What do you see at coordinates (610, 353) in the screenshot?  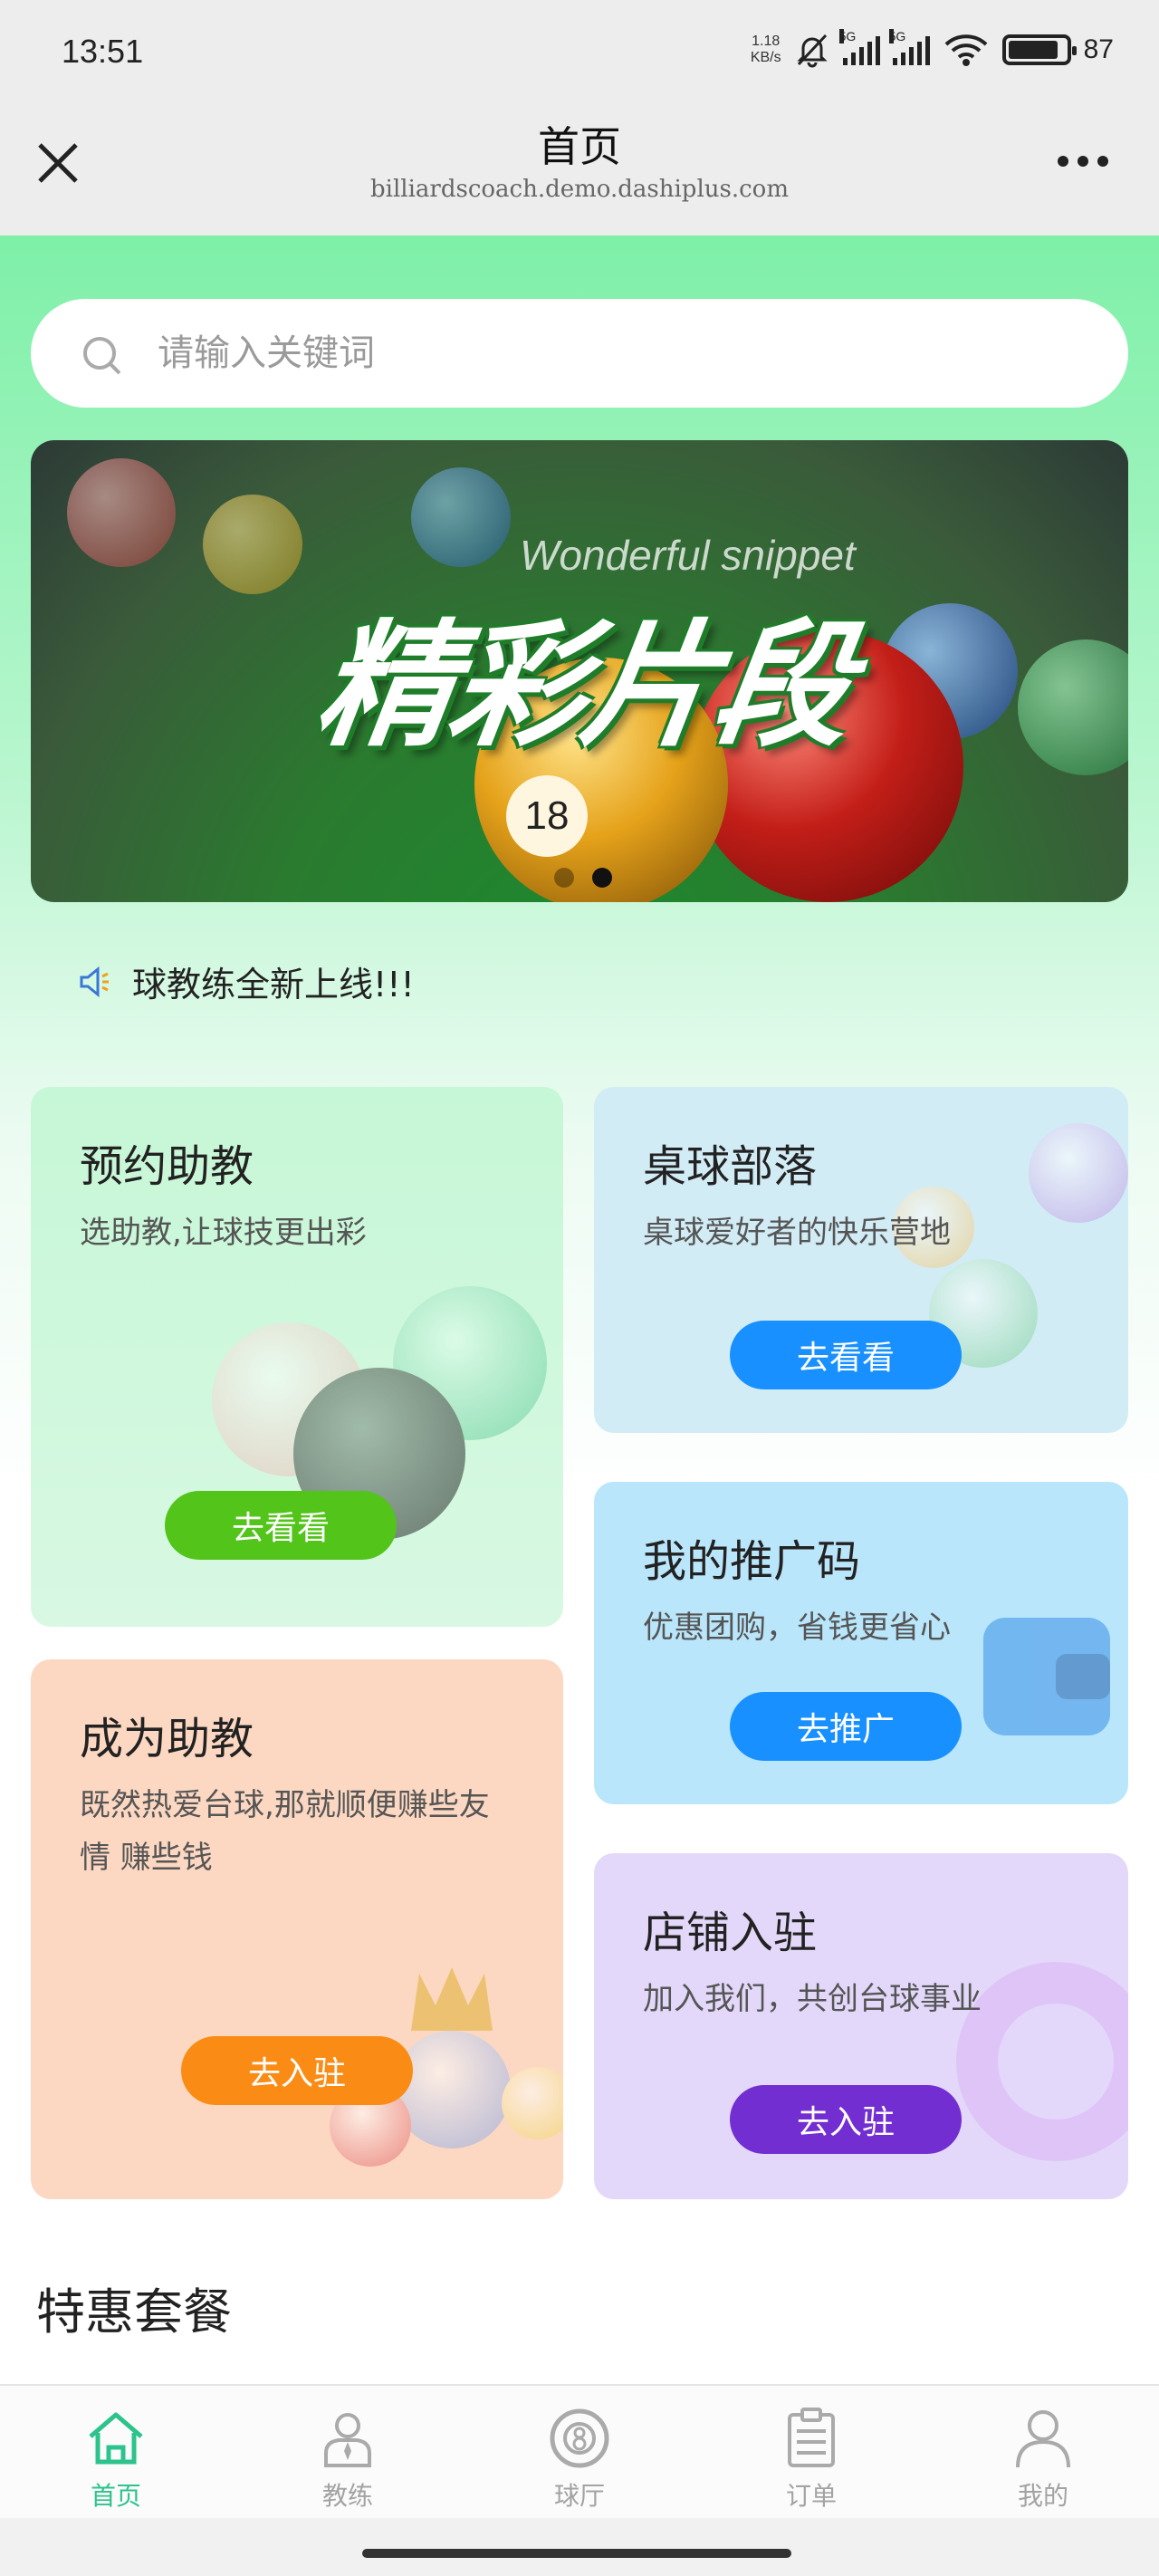 I see `search-input` at bounding box center [610, 353].